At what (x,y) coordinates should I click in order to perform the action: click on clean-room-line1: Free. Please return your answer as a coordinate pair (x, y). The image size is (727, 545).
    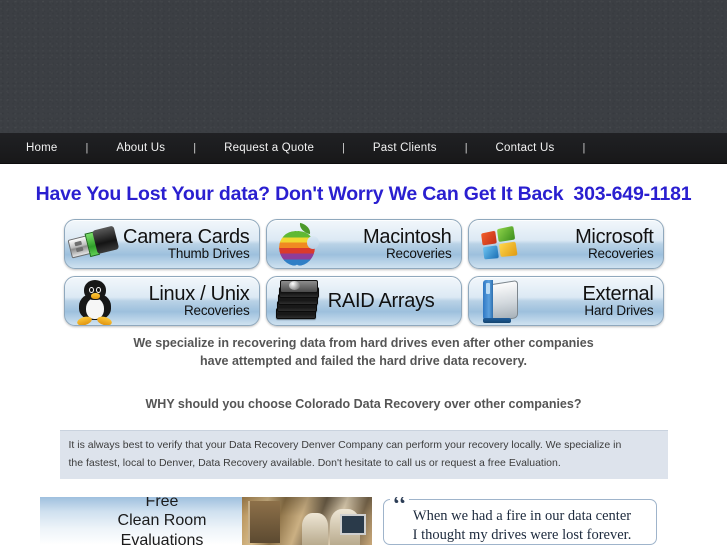
    Looking at the image, I should click on (162, 503).